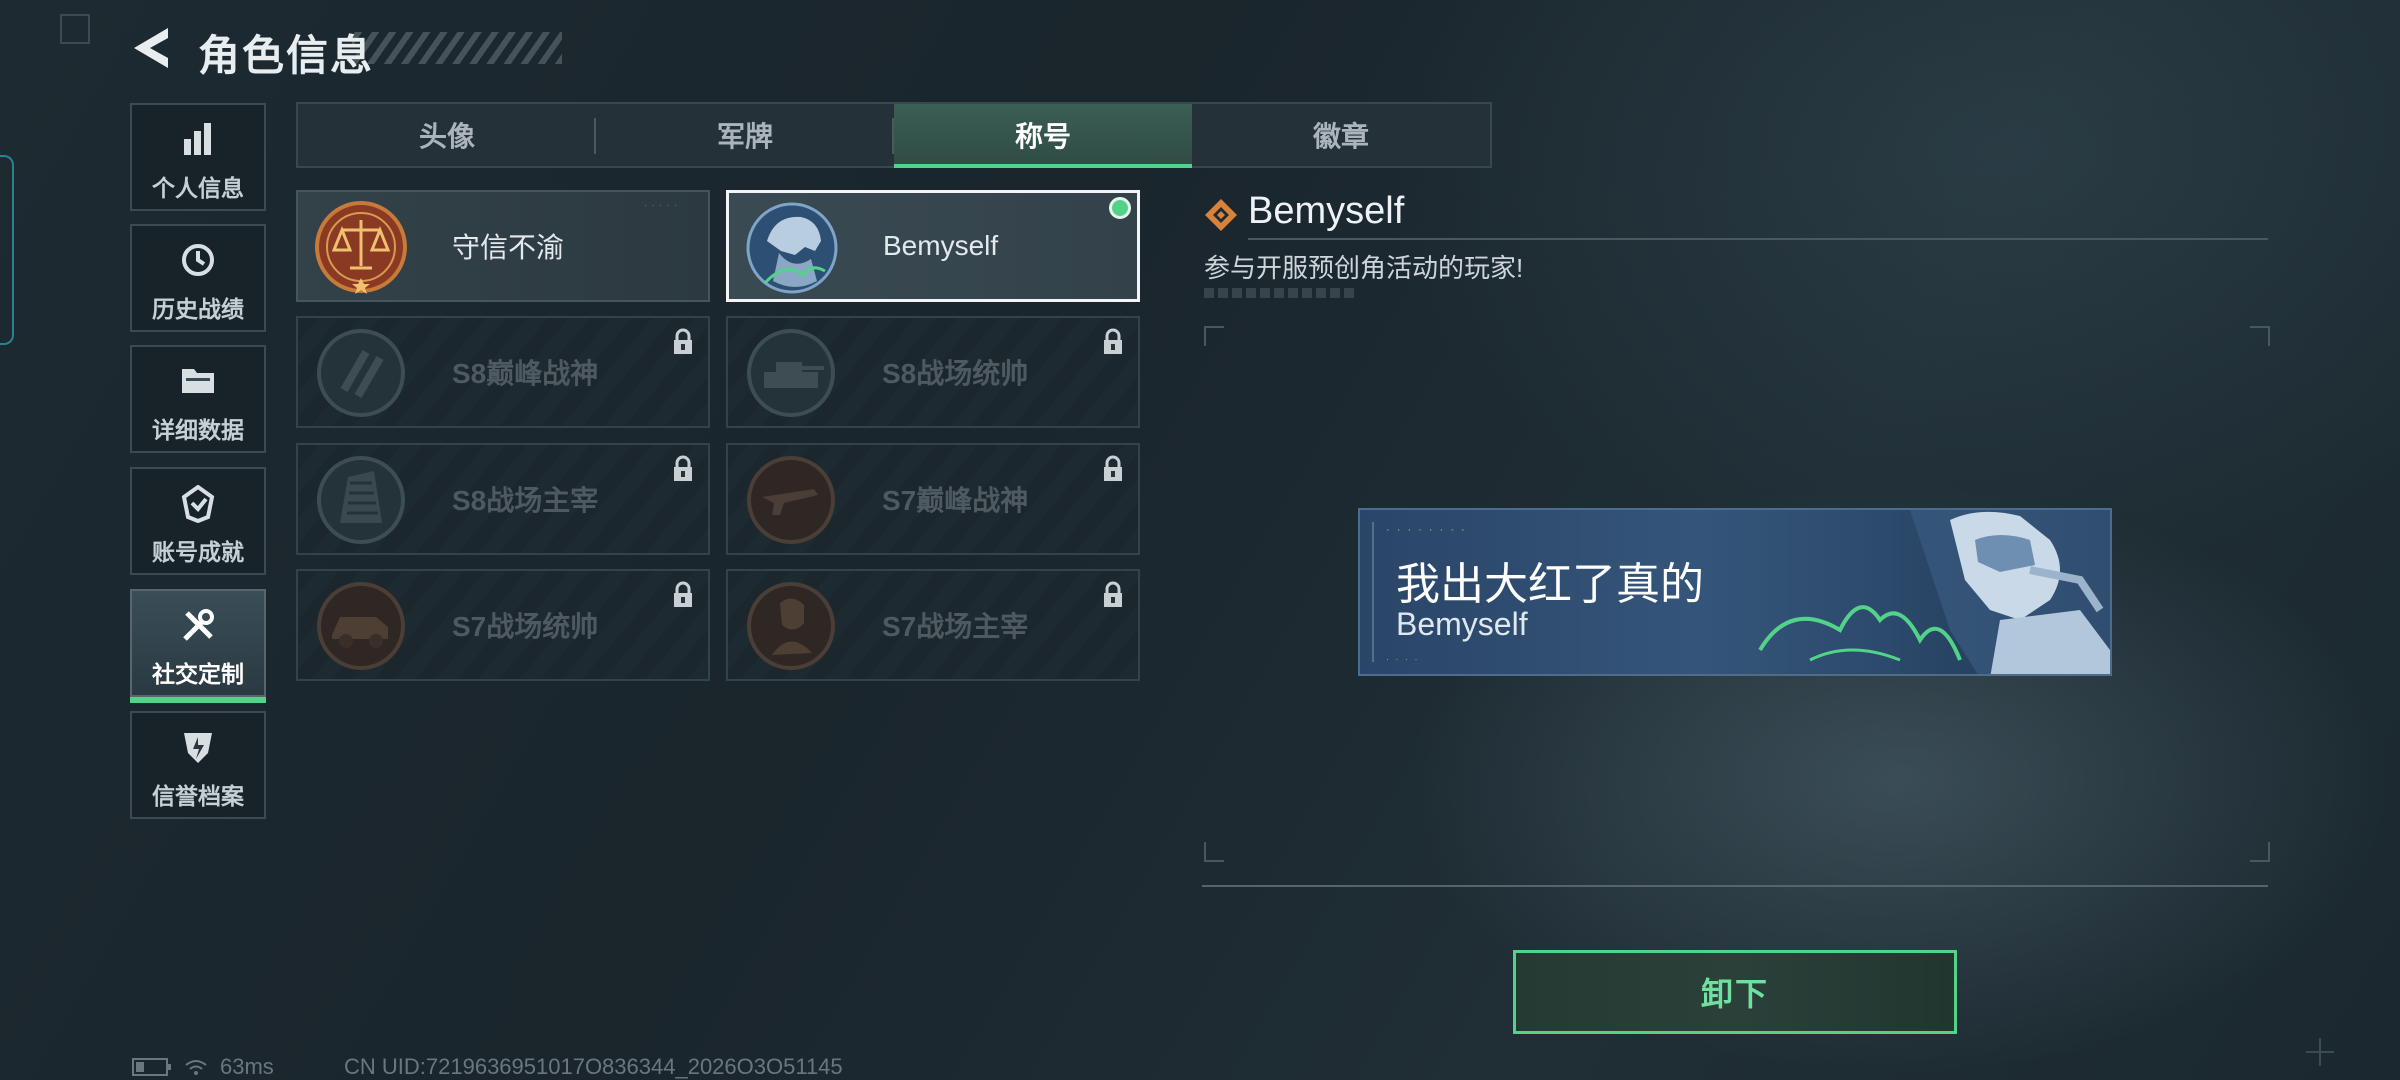  I want to click on sidebar-item-label: 详细数据, so click(198, 430).